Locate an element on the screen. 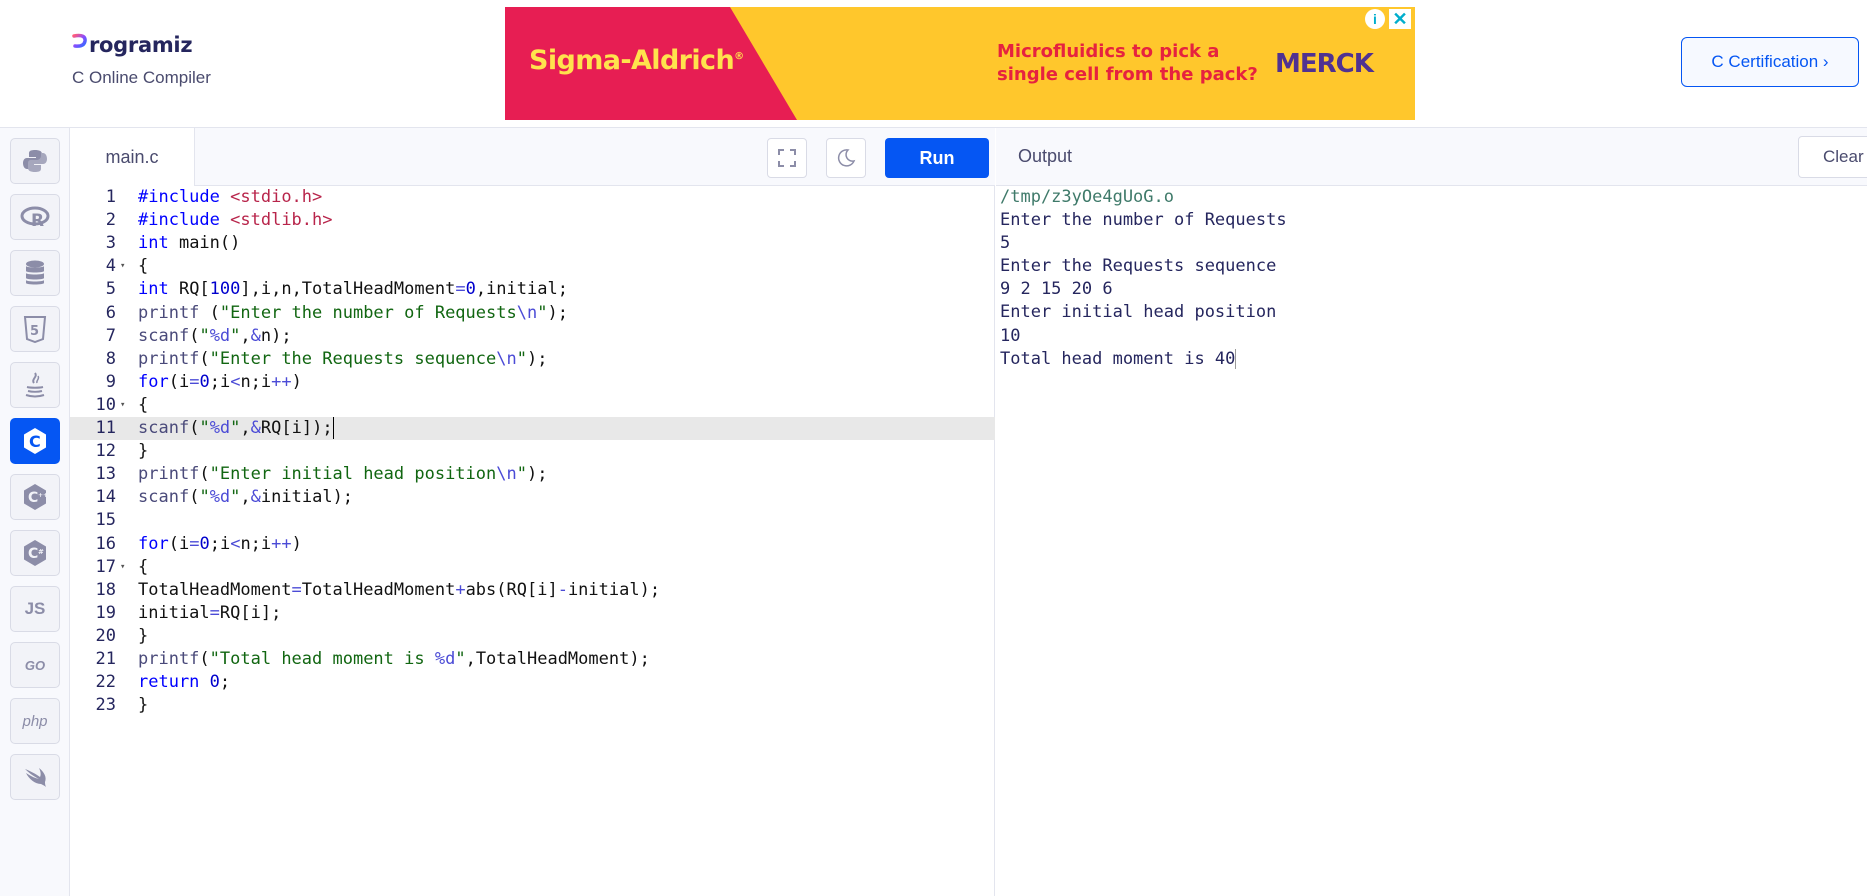  c-icon: C is located at coordinates (35, 441).